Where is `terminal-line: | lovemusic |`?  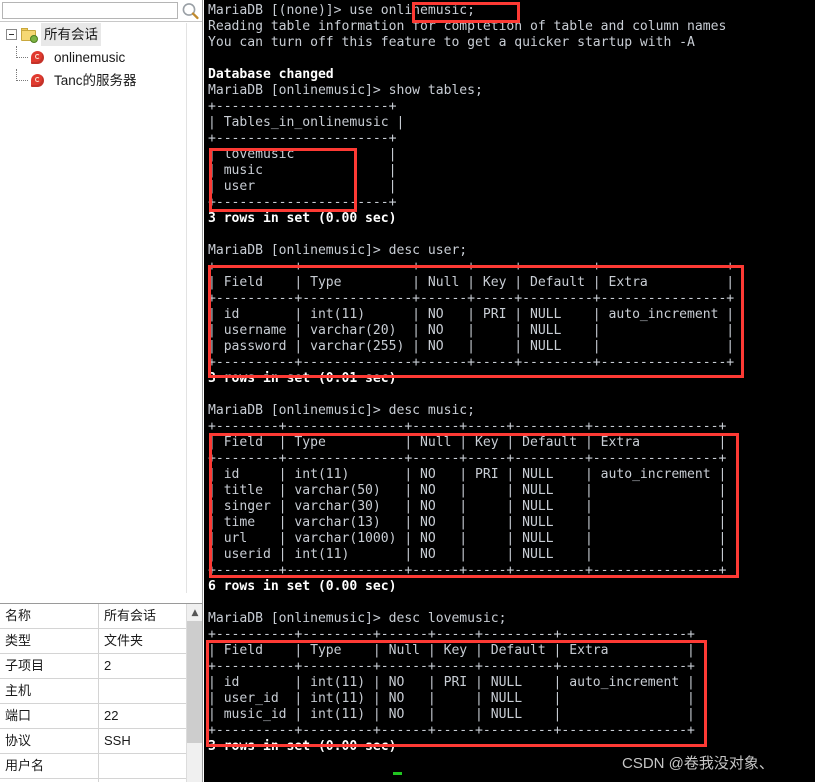 terminal-line: | lovemusic | is located at coordinates (302, 154).